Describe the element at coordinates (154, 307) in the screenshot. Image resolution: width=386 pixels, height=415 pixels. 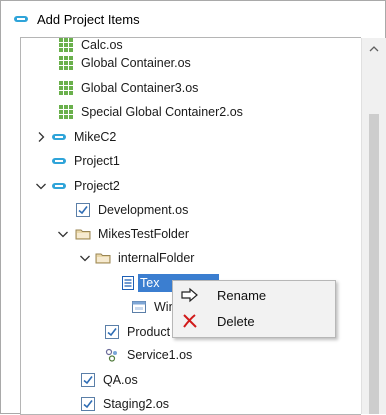
I see `tree-item: Win` at that location.